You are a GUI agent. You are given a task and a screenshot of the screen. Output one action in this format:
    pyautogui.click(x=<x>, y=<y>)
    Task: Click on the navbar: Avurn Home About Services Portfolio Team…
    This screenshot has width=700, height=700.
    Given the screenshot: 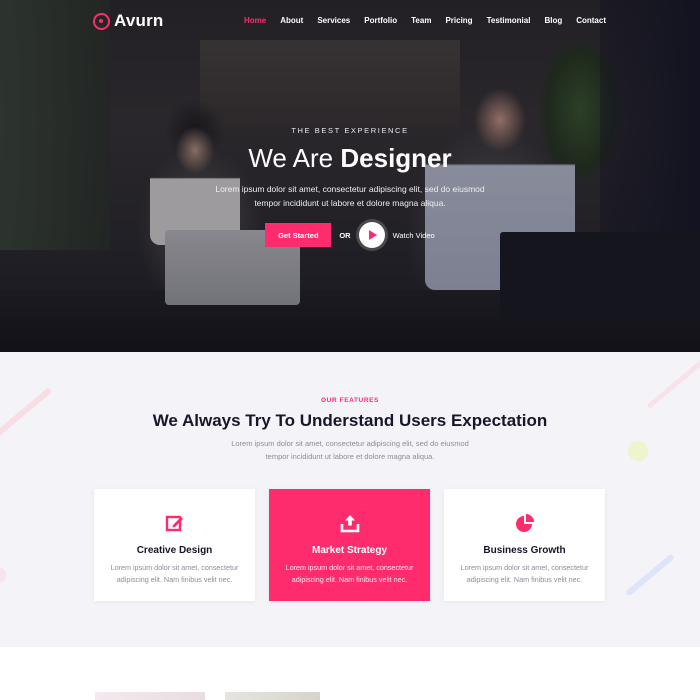 What is the action you would take?
    pyautogui.click(x=350, y=21)
    